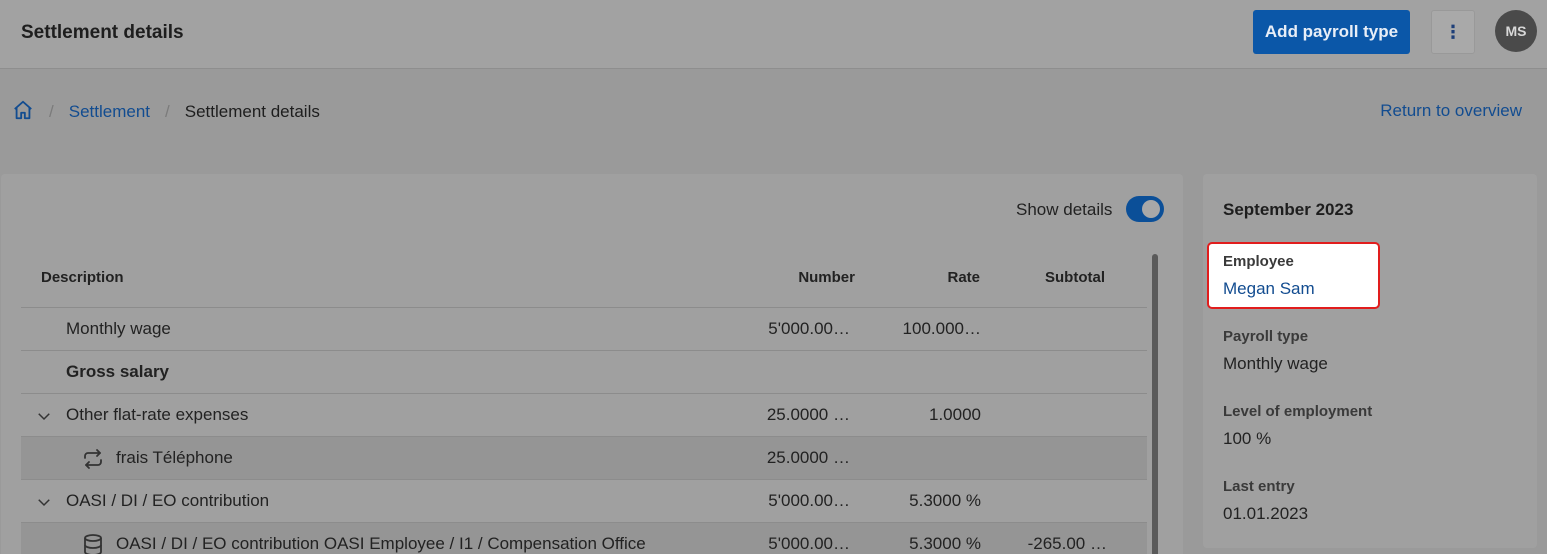  What do you see at coordinates (168, 500) in the screenshot?
I see `row-description: OASI / DI / EO contribution` at bounding box center [168, 500].